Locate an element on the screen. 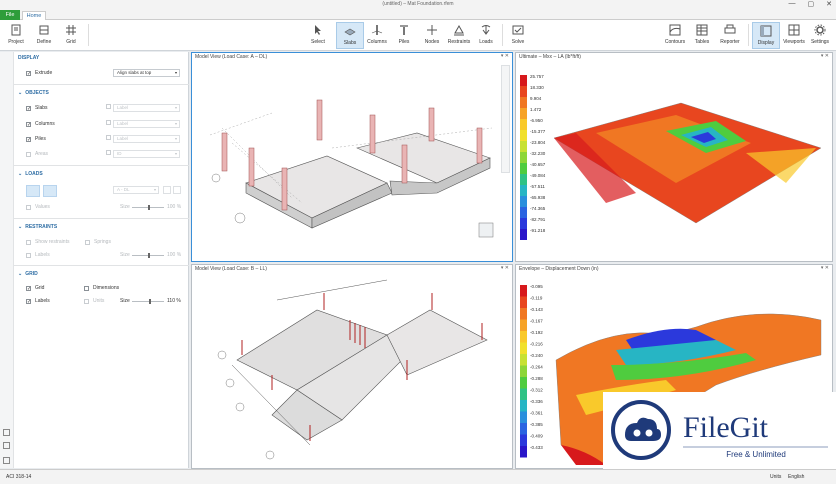  restraint-labels-label: Labels is located at coordinates (42, 255).